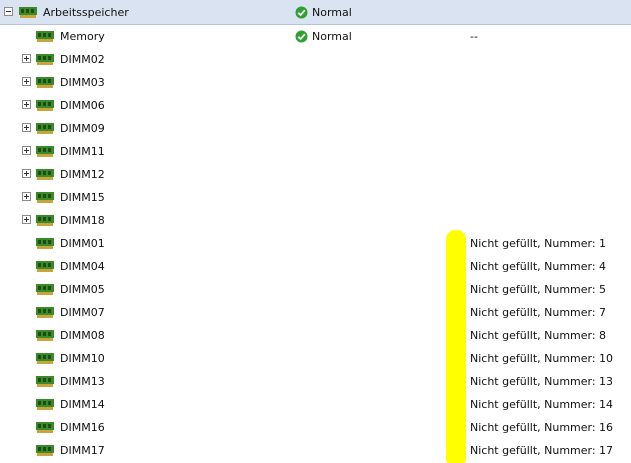 The height and width of the screenshot is (463, 631). I want to click on detail-text: Nicht gefüllt, Nummer: 4, so click(538, 266).